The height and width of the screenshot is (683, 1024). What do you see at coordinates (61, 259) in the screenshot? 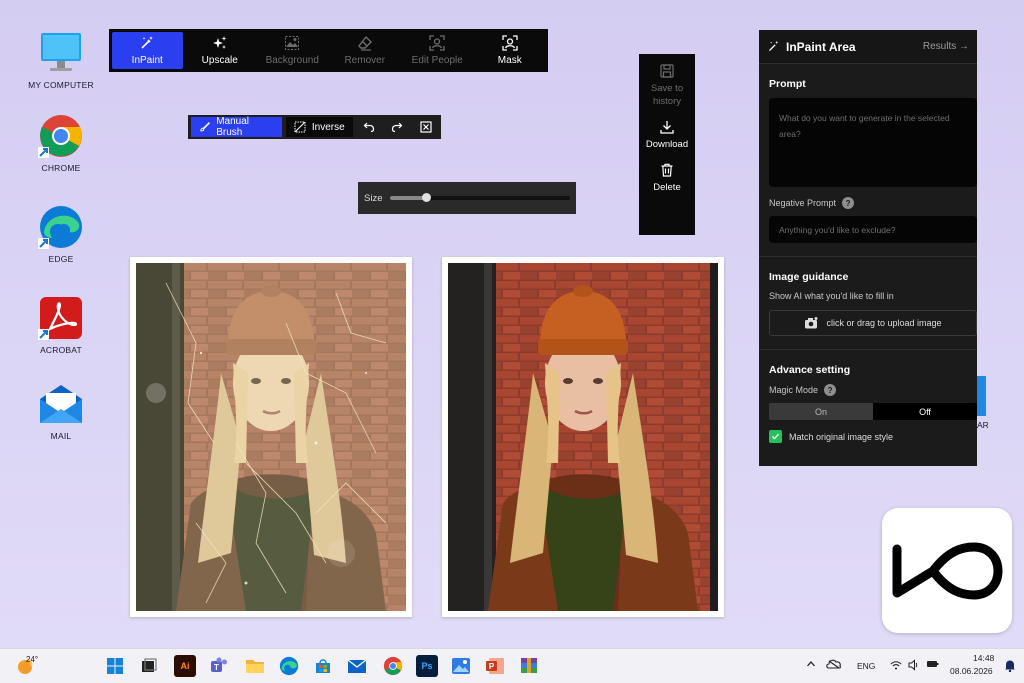
I see `desktop-icon-label: EDGE` at bounding box center [61, 259].